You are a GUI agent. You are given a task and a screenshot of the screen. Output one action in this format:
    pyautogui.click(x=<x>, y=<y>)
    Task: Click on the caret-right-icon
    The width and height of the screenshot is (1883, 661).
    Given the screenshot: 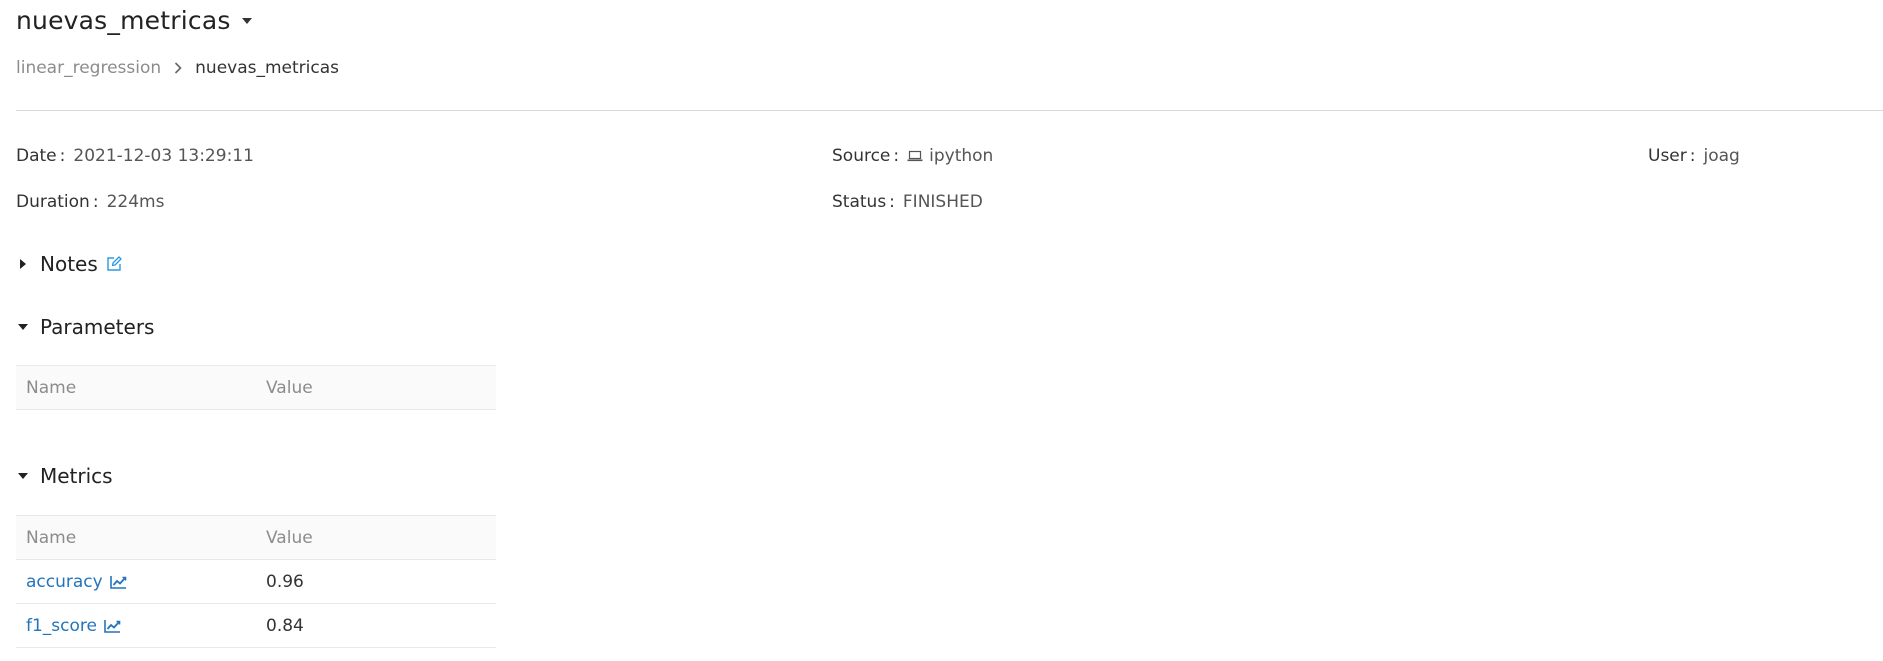 What is the action you would take?
    pyautogui.click(x=23, y=264)
    